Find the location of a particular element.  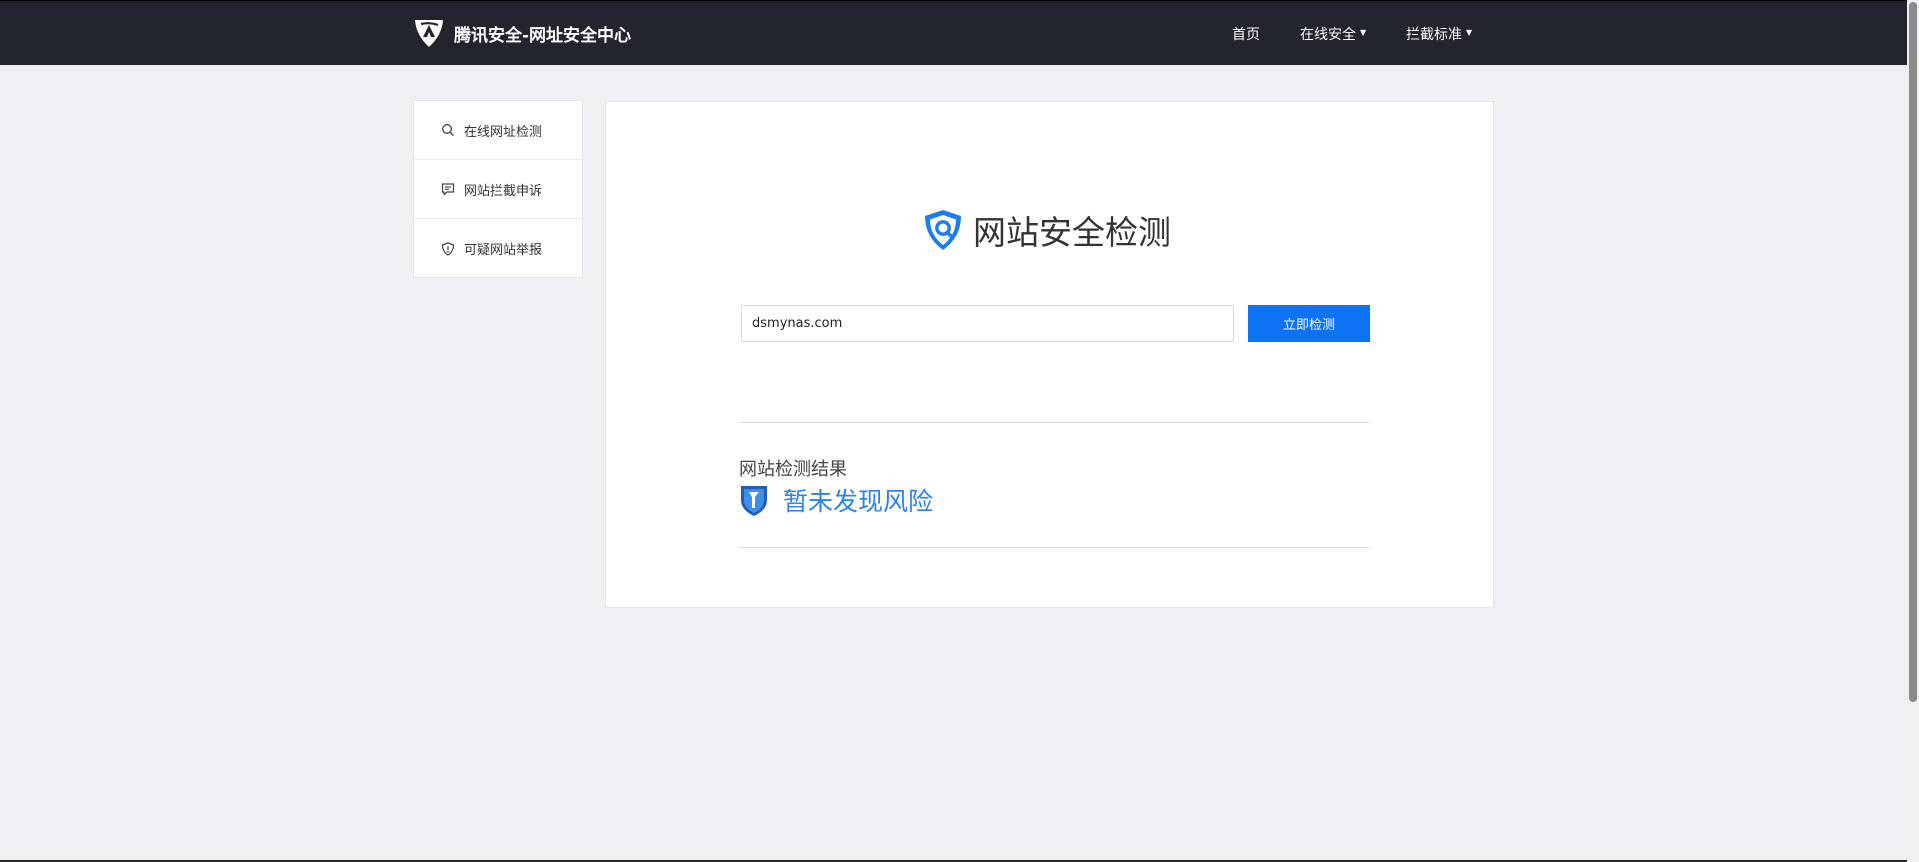

sidebar-item-label: 网站拦截申诉 is located at coordinates (503, 191).